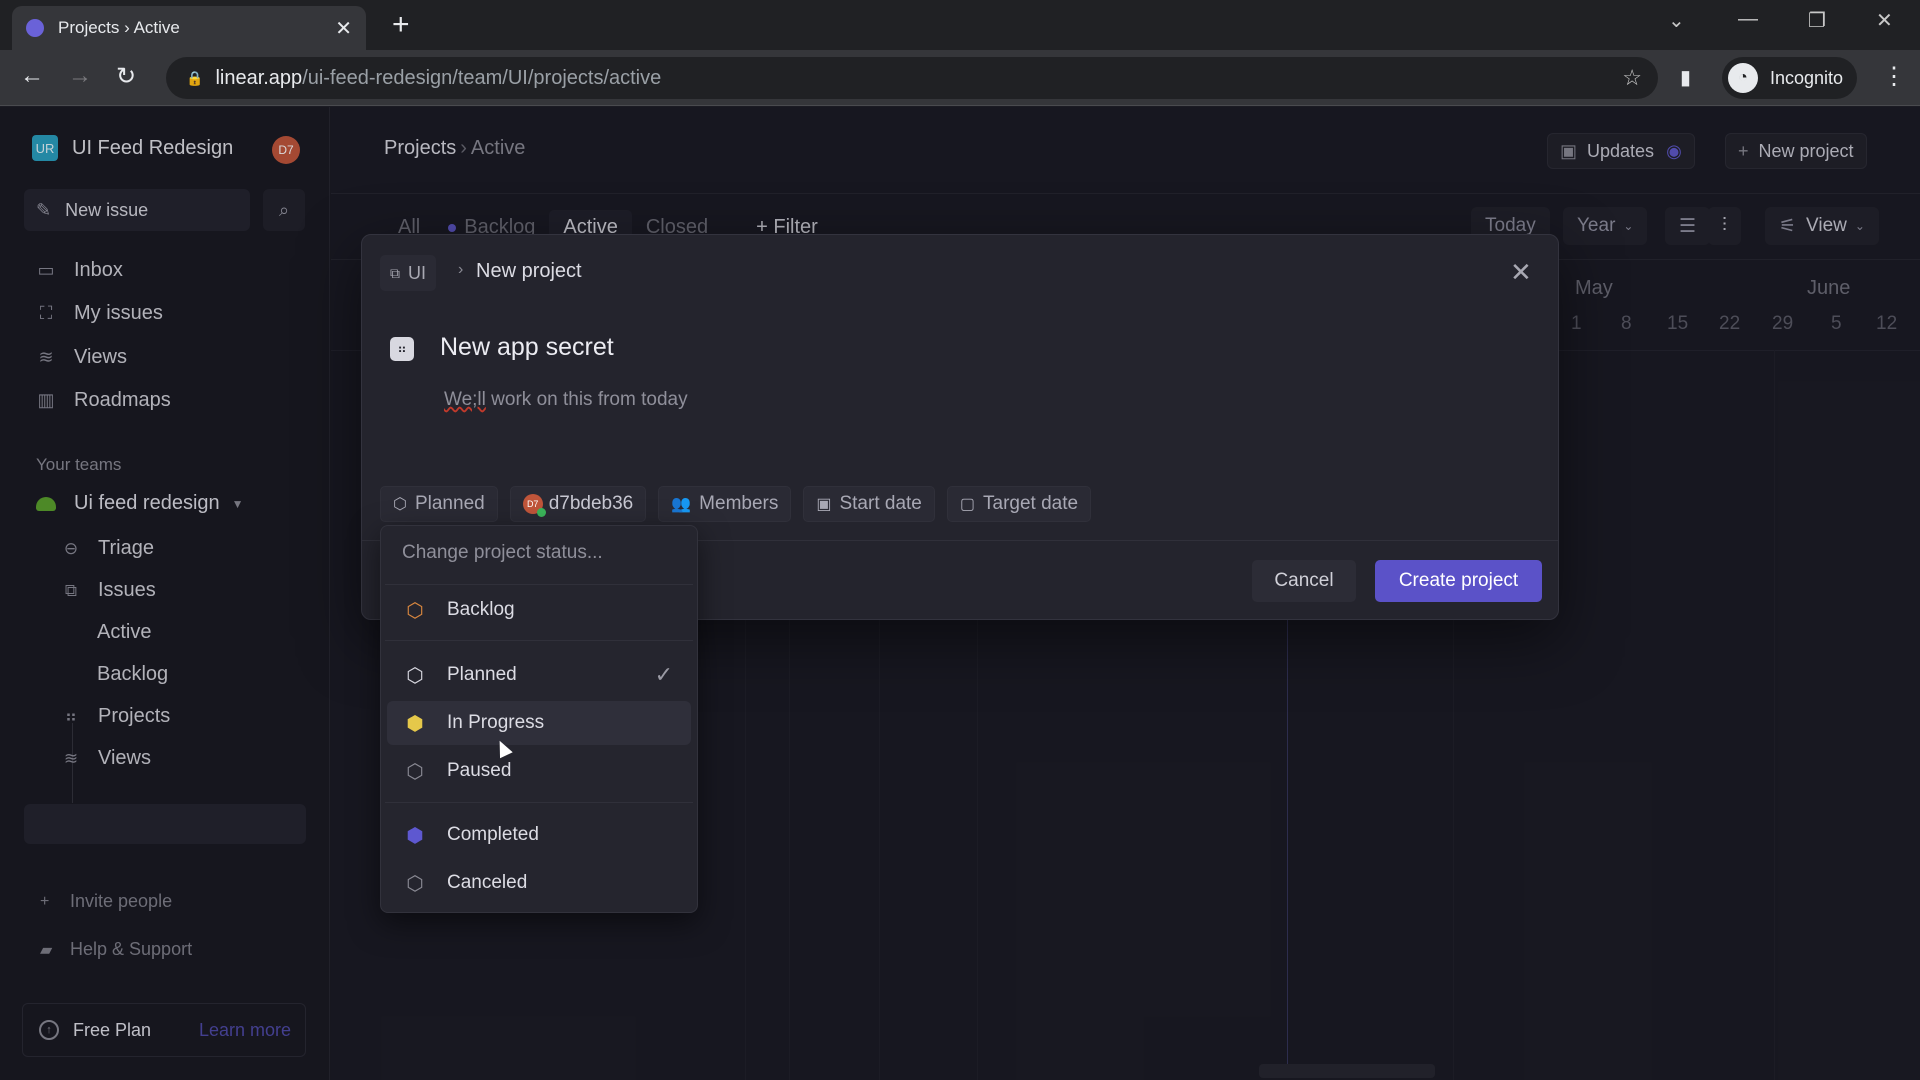 The image size is (1920, 1080). Describe the element at coordinates (967, 504) in the screenshot. I see `calendar-target-icon: ▢` at that location.